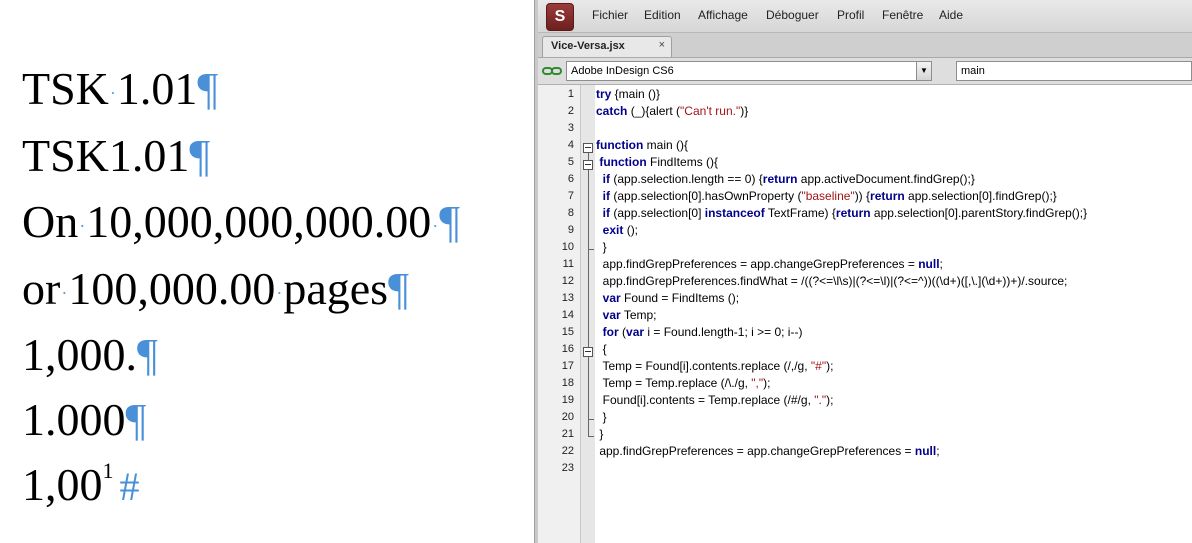 The width and height of the screenshot is (1192, 543). What do you see at coordinates (560, 17) in the screenshot?
I see `estk-logo-icon: S` at bounding box center [560, 17].